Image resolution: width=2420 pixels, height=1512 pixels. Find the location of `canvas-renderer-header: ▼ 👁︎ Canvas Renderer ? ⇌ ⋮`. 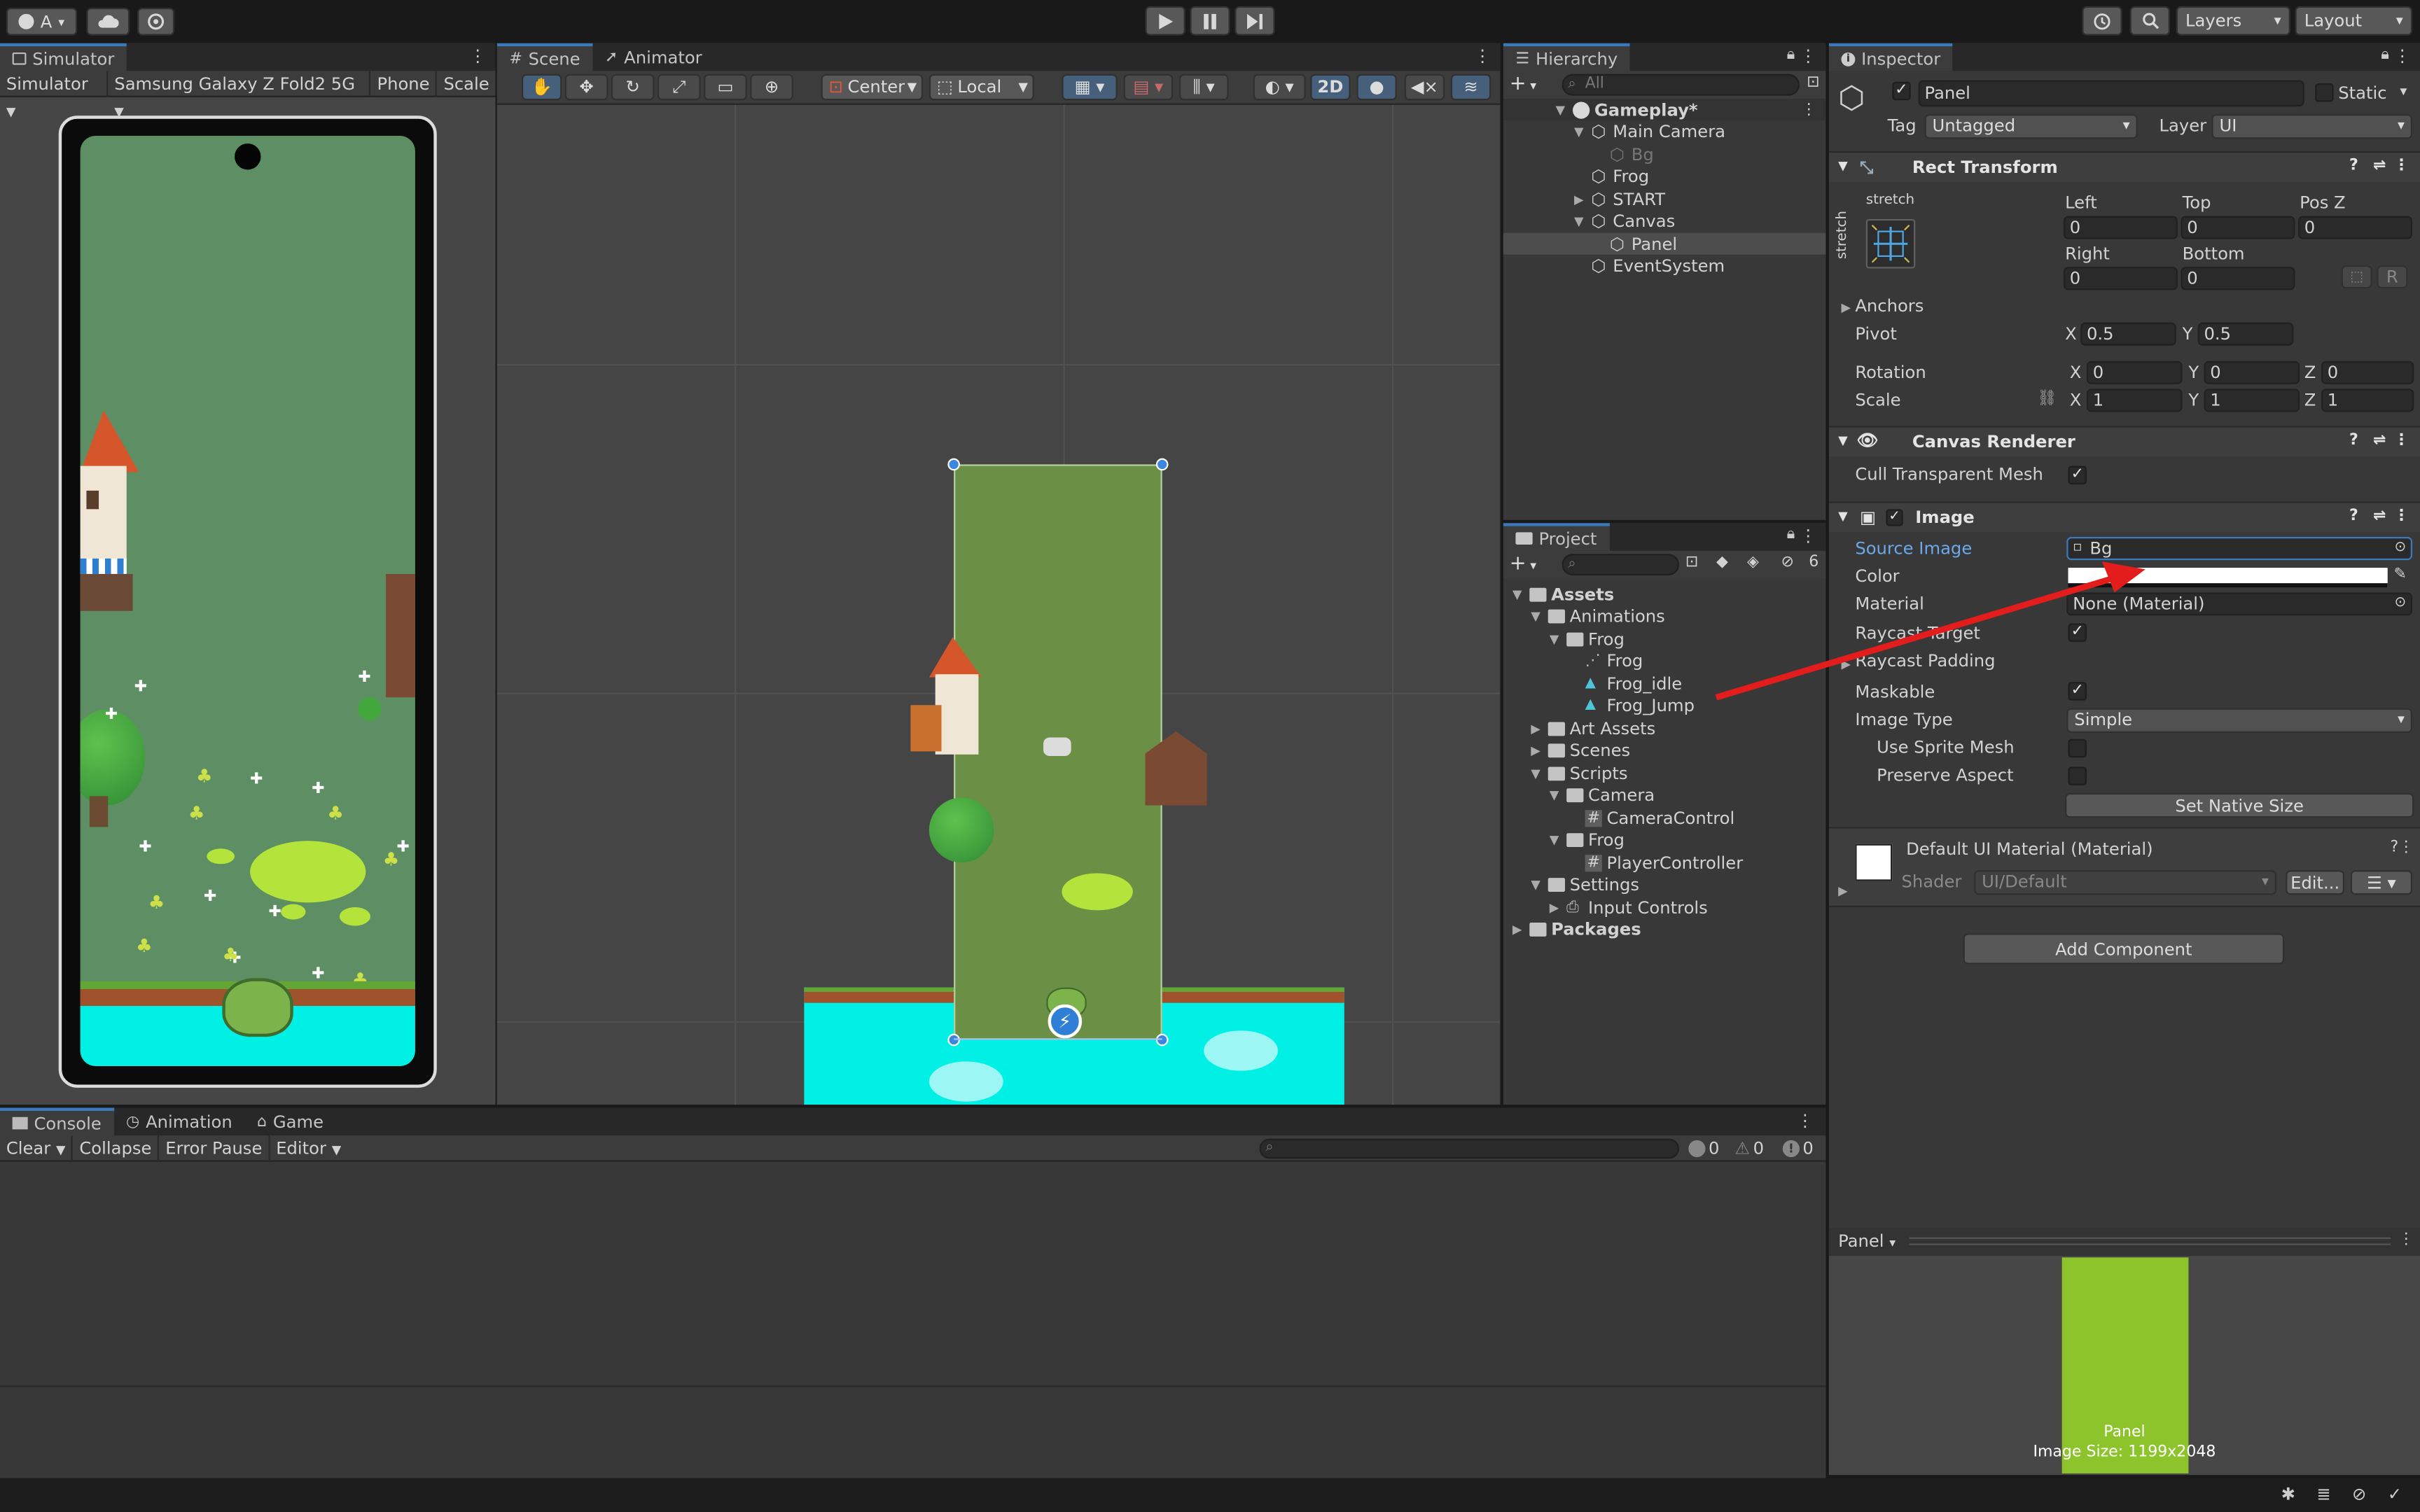

canvas-renderer-header: ▼ 👁︎ Canvas Renderer ? ⇌ ⋮ is located at coordinates (2124, 441).